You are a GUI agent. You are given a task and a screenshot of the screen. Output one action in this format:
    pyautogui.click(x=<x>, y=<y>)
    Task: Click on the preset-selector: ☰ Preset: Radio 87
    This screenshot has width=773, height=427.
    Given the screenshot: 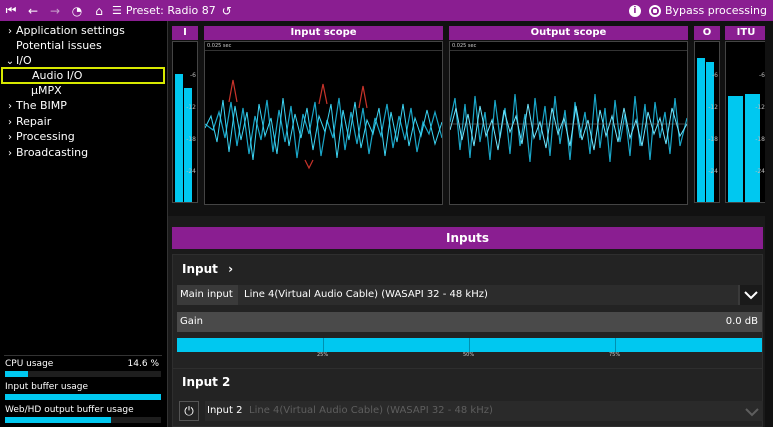 What is the action you would take?
    pyautogui.click(x=164, y=10)
    